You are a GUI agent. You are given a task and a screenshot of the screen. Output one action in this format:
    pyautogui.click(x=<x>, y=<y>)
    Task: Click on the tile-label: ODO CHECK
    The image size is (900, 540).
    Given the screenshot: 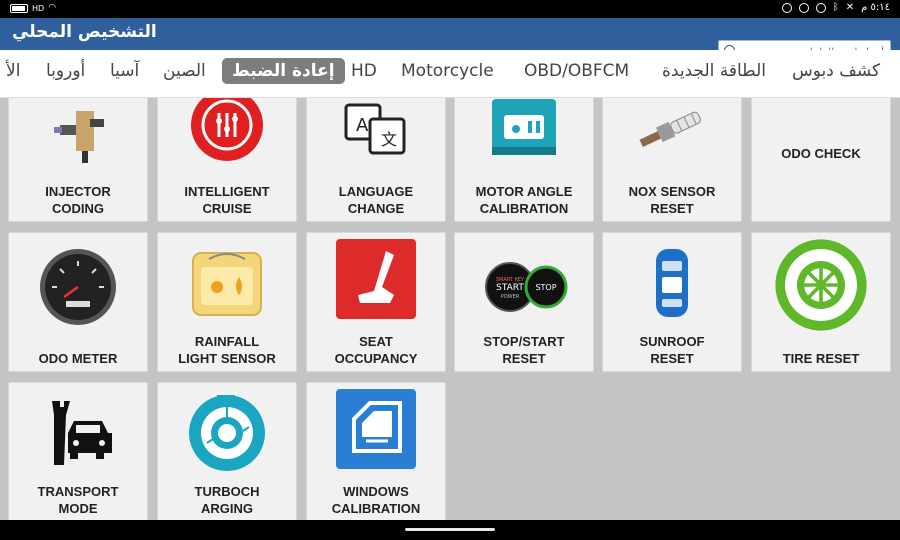 What is the action you would take?
    pyautogui.click(x=821, y=153)
    